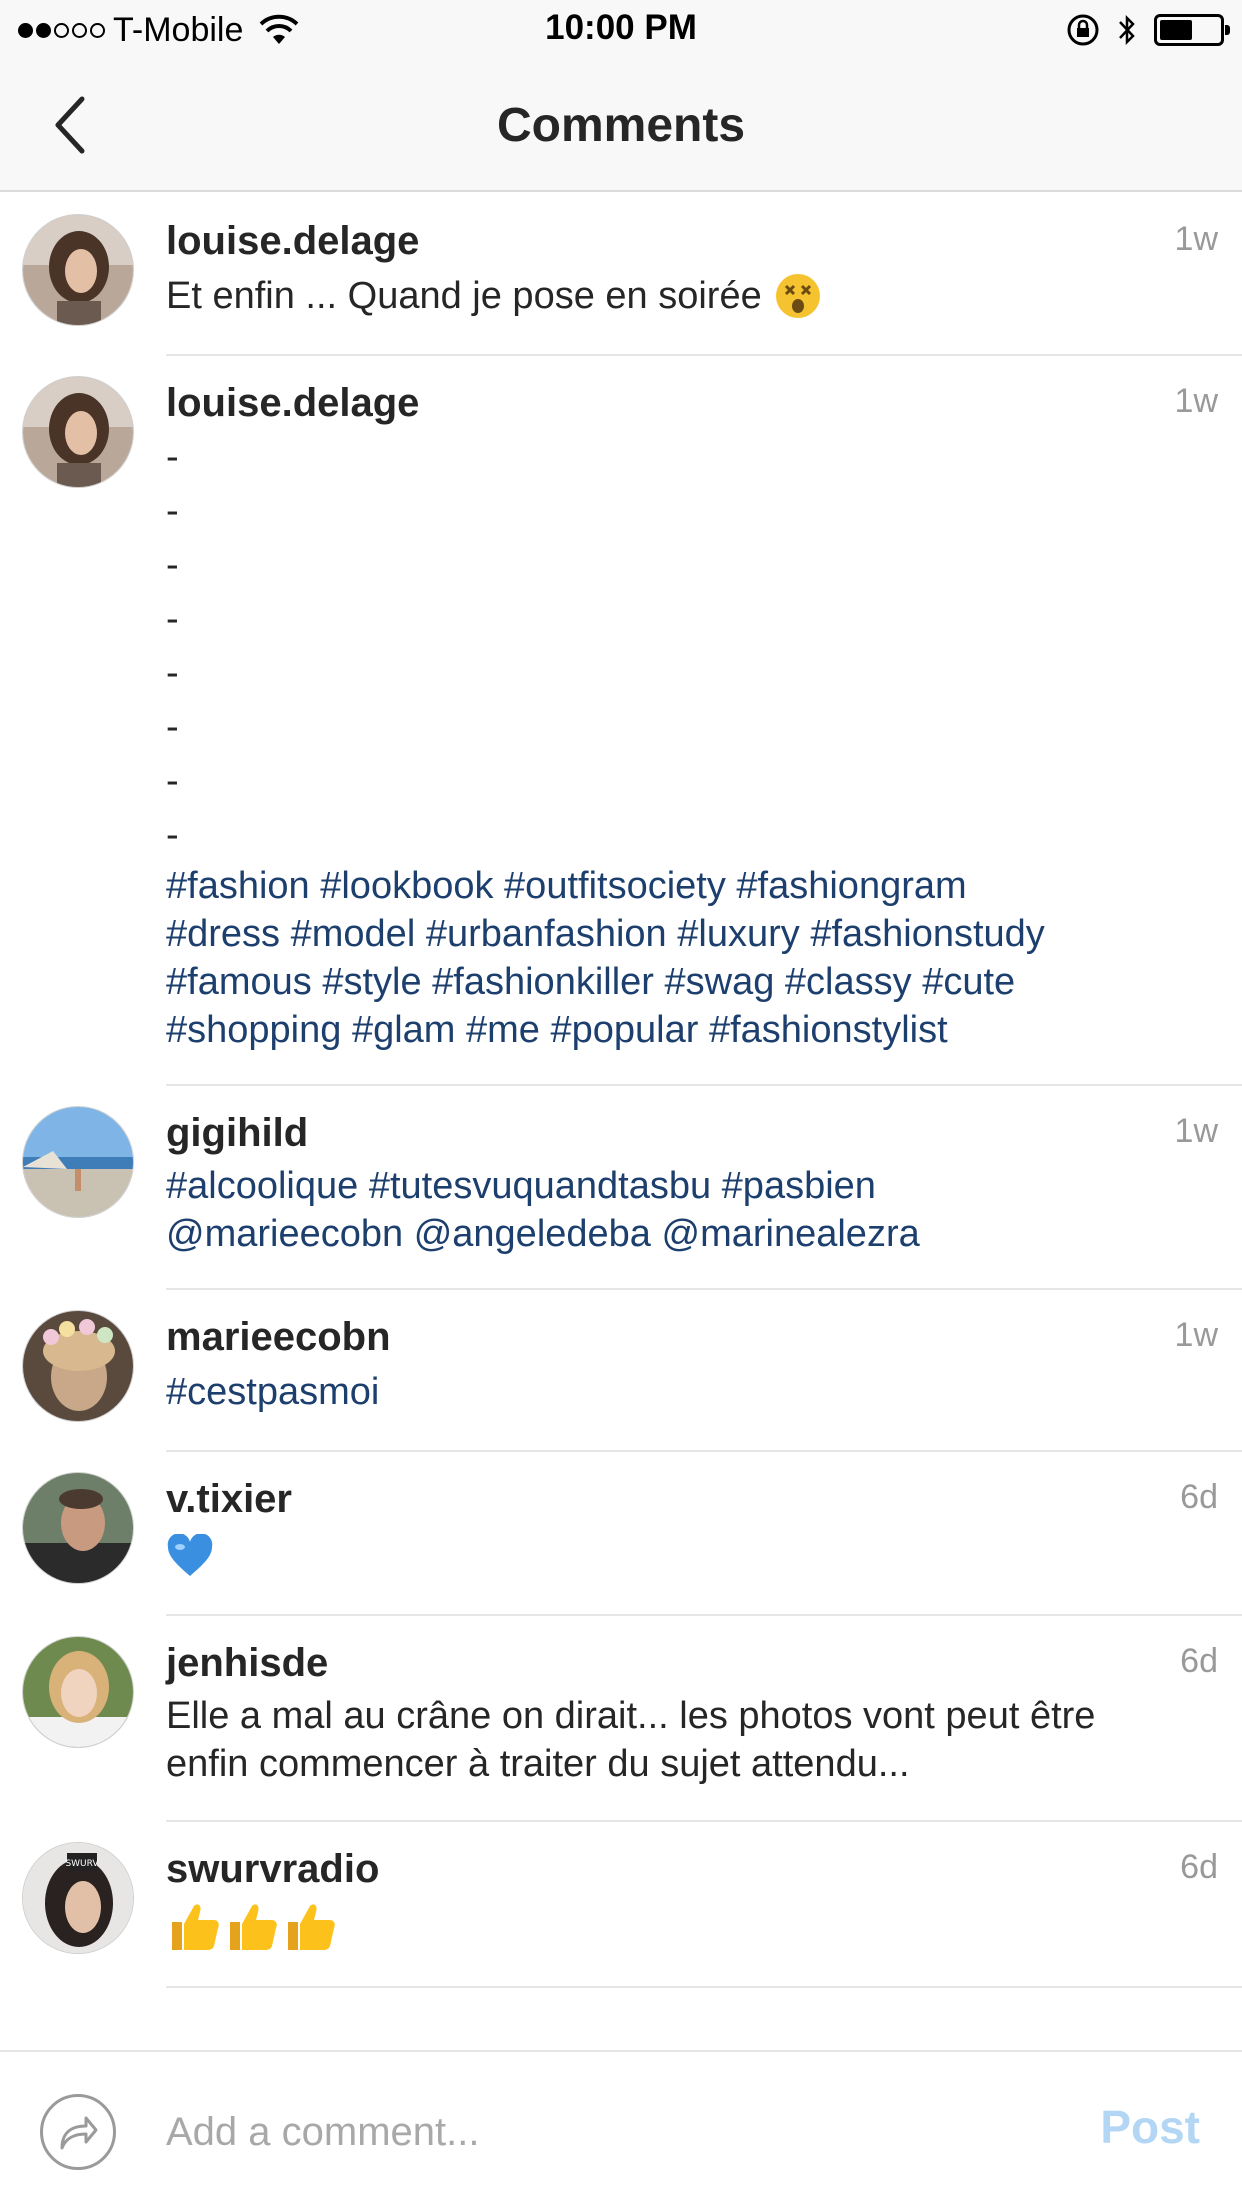  Describe the element at coordinates (927, 934) in the screenshot. I see `hashtag-link: #fashionstudy` at that location.